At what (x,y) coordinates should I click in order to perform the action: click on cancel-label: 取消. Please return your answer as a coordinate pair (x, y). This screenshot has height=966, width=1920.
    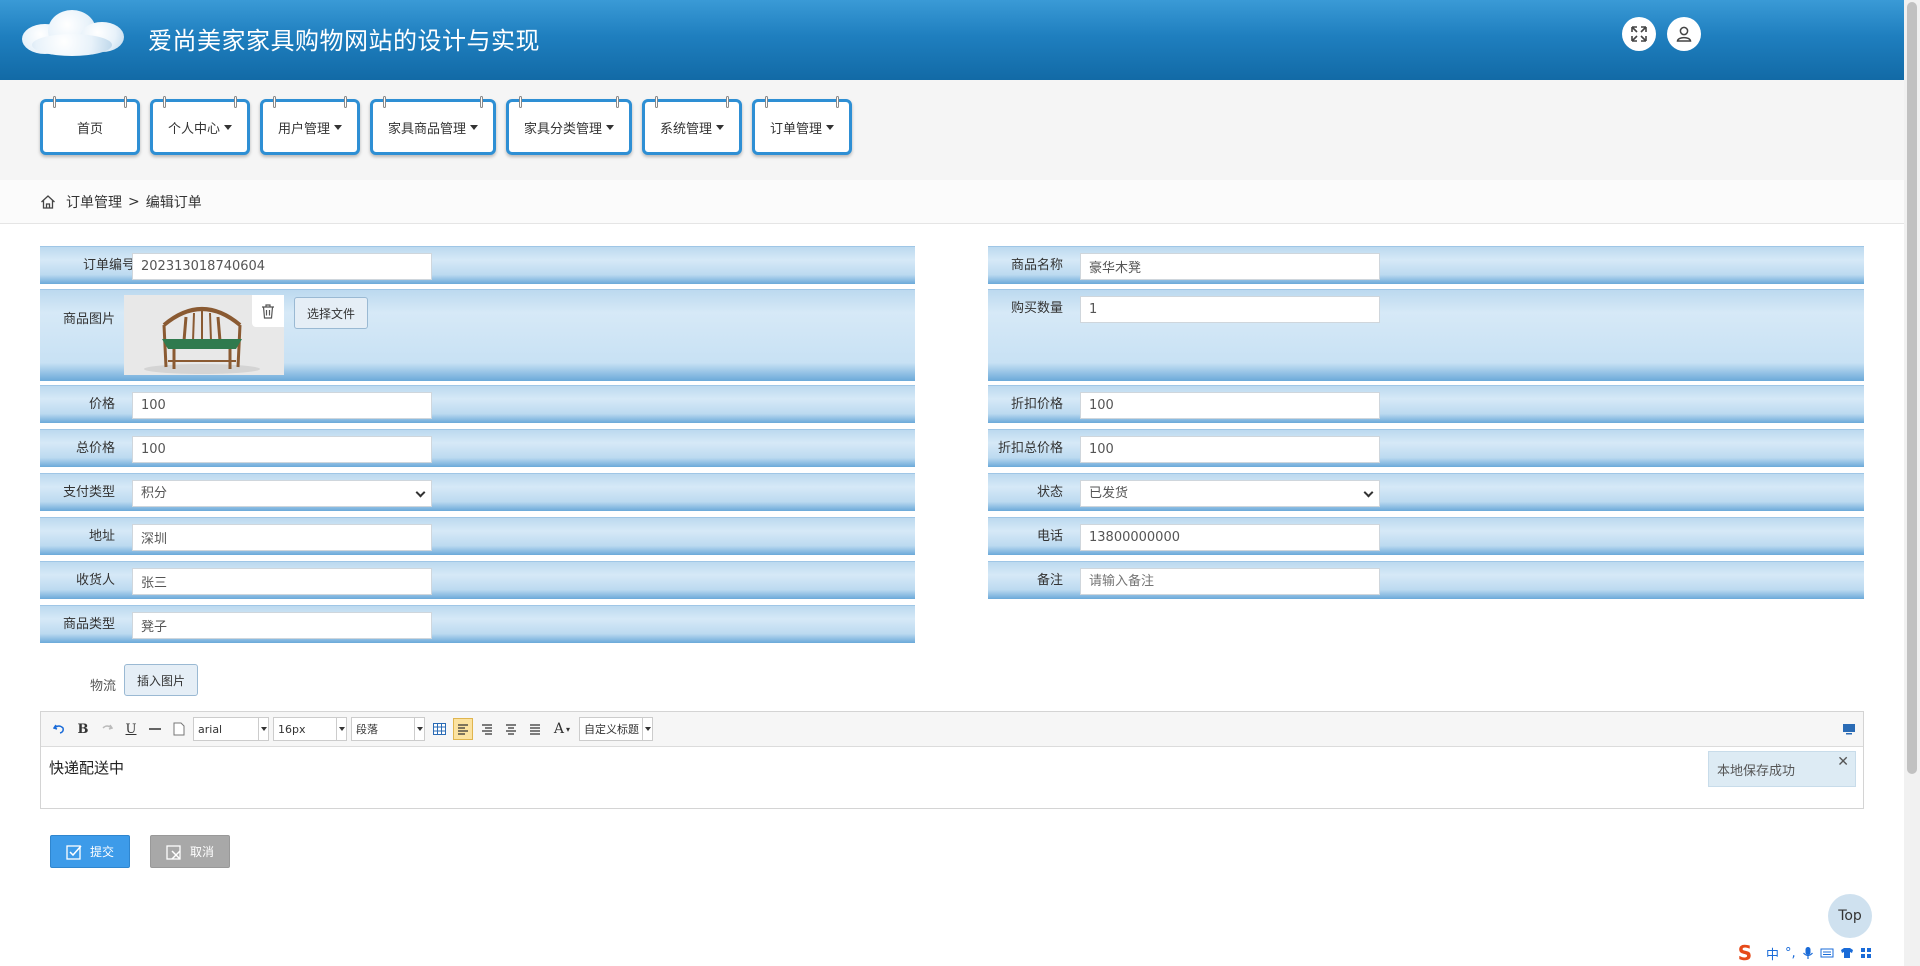
    Looking at the image, I should click on (201, 852).